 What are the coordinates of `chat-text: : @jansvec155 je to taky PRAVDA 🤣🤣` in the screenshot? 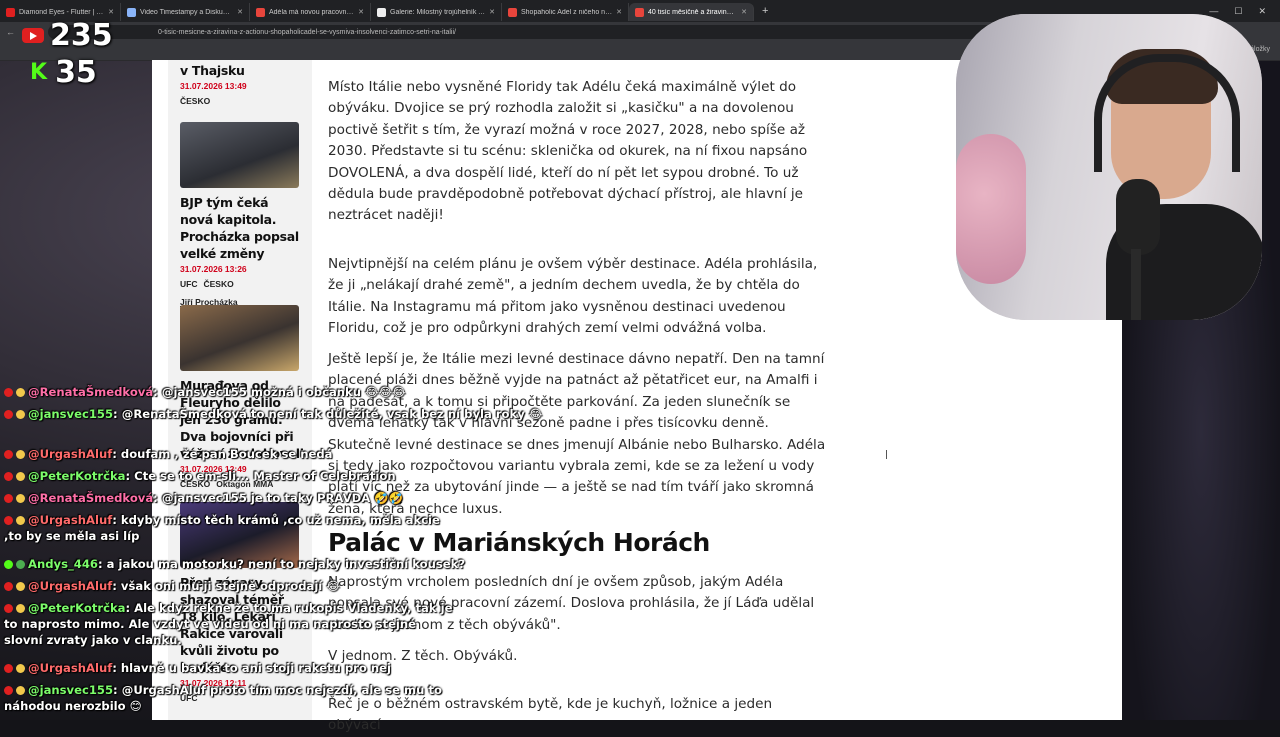 It's located at (278, 498).